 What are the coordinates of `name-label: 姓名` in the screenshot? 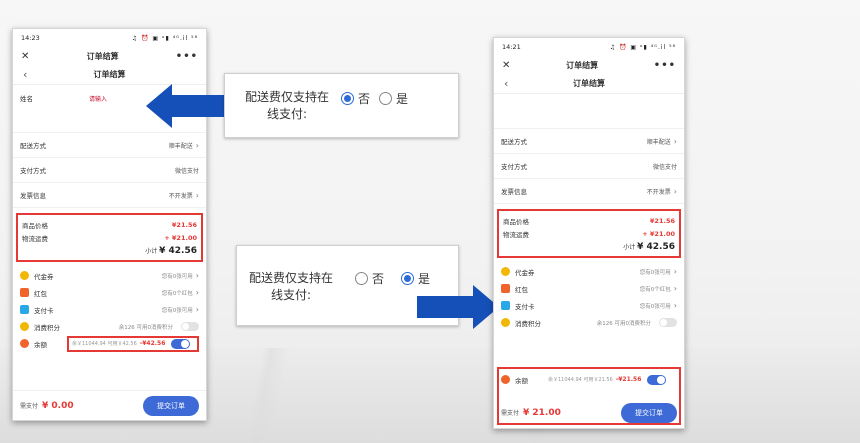 It's located at (26, 99).